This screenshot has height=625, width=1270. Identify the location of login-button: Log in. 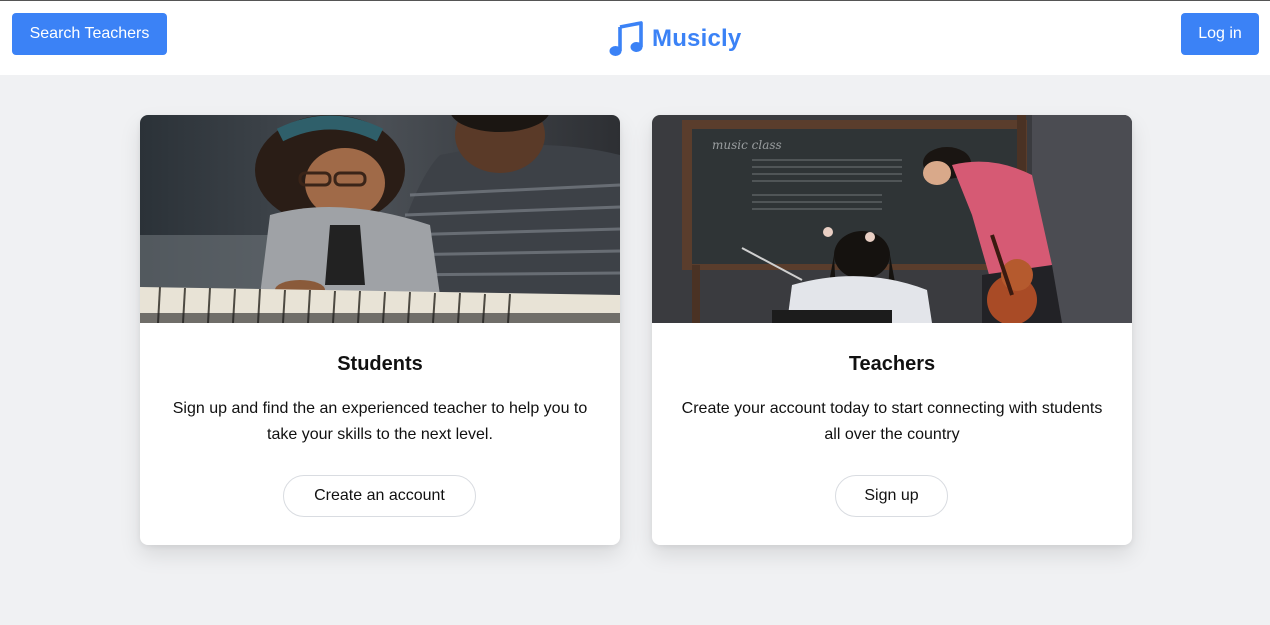
(1220, 34).